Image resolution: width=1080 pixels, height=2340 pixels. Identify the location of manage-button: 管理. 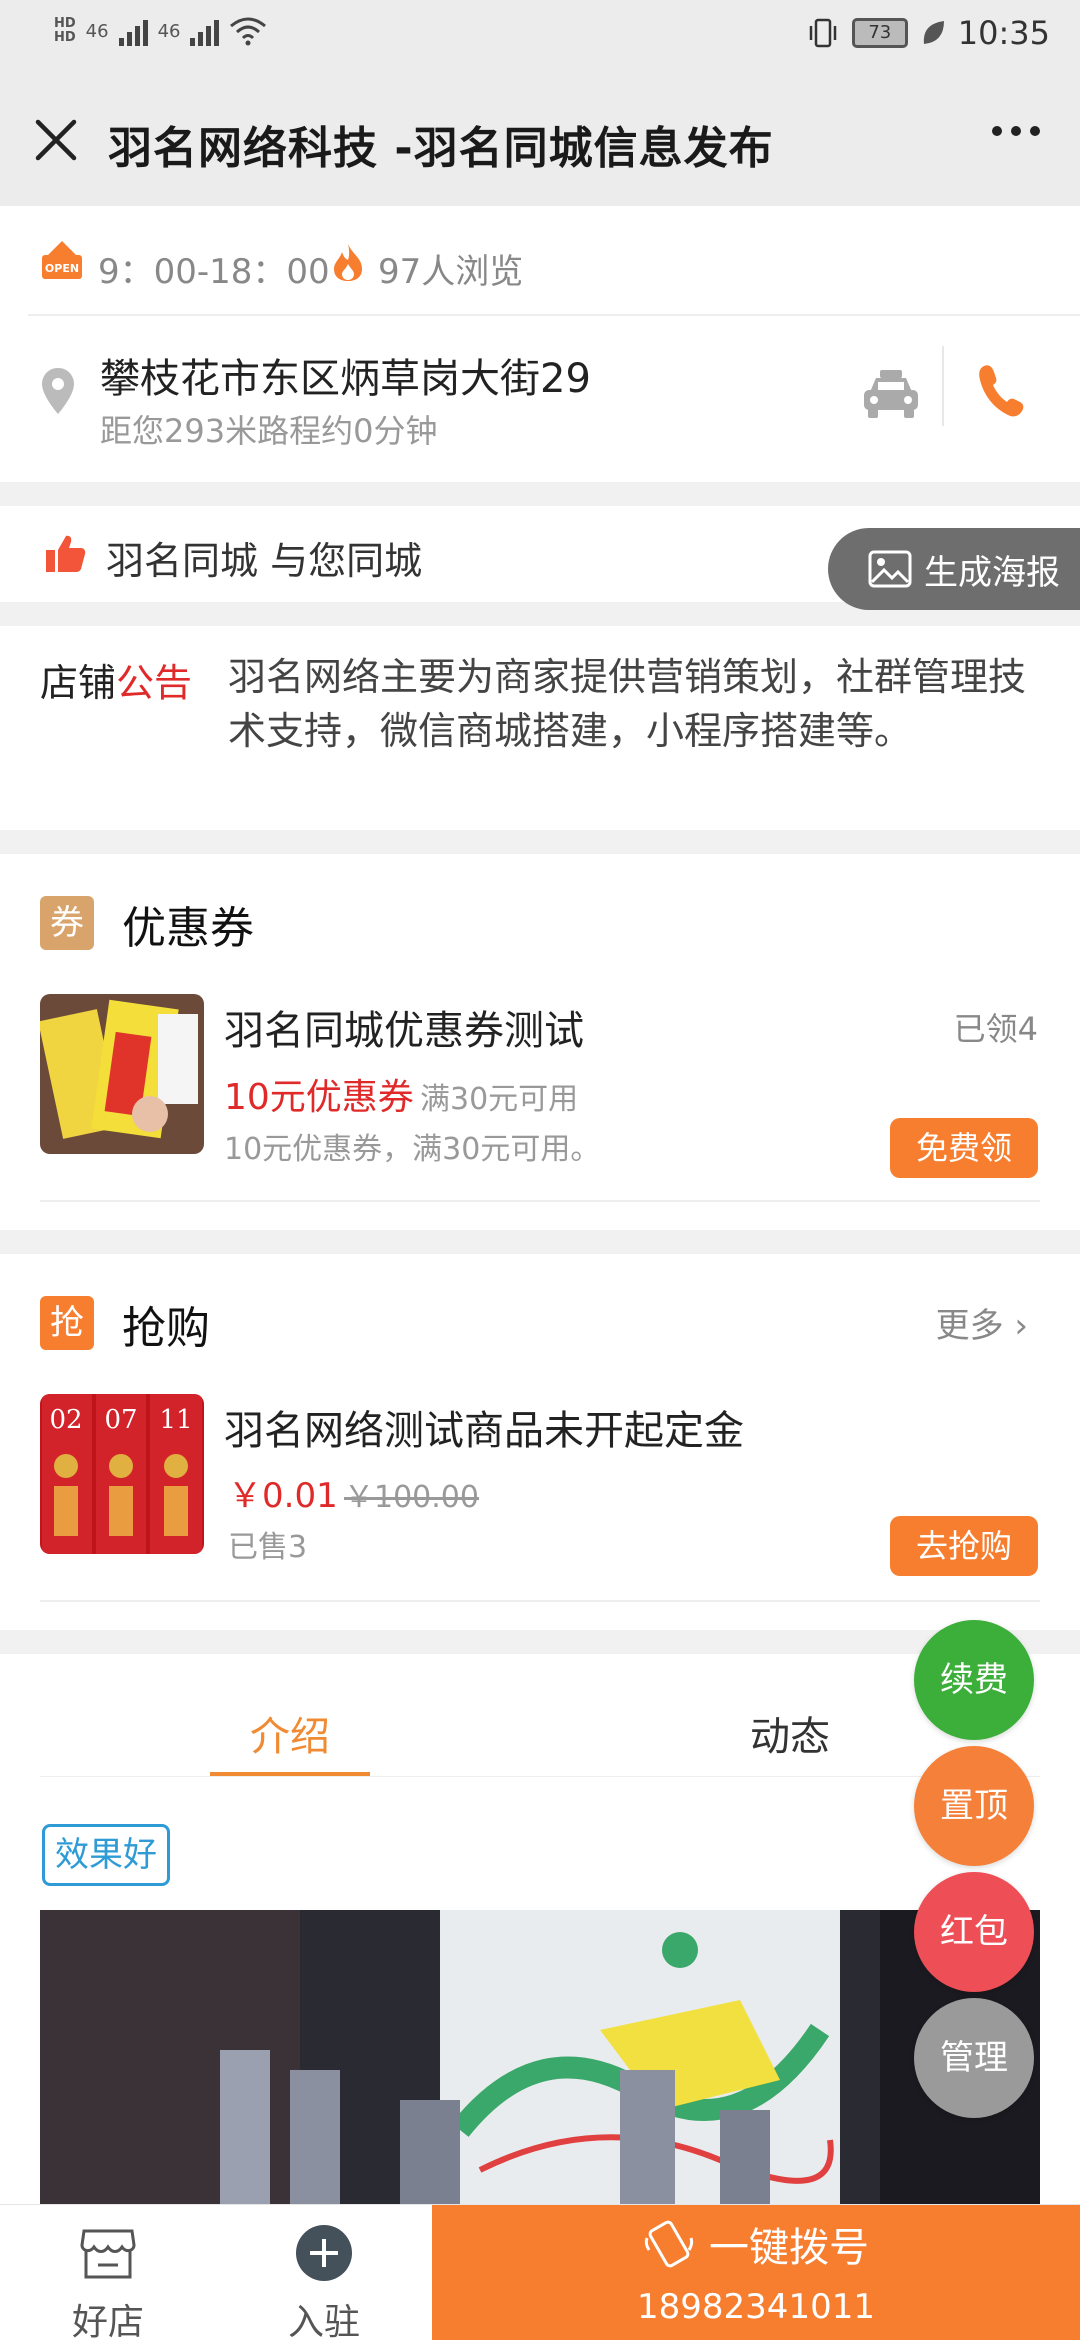
(974, 2058).